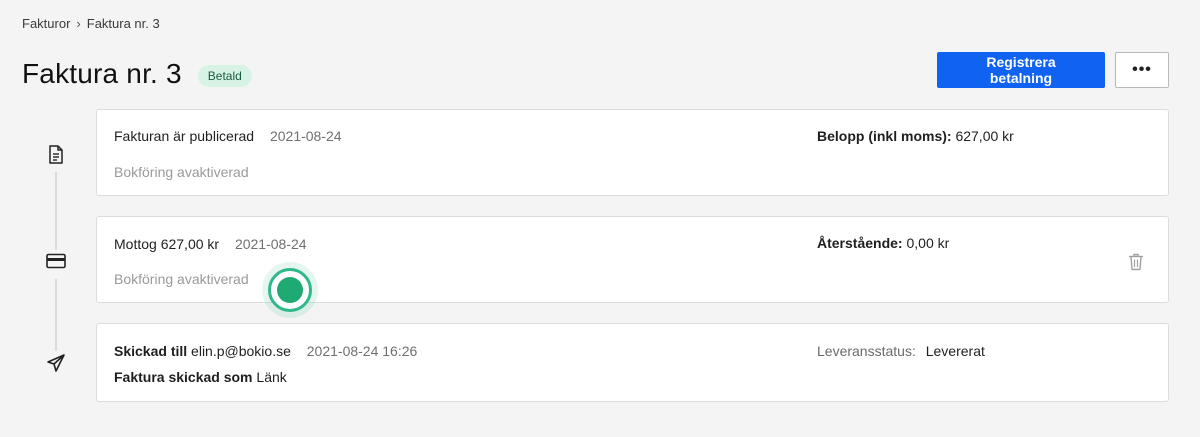  What do you see at coordinates (271, 377) in the screenshot?
I see `sent-as-value: Länk` at bounding box center [271, 377].